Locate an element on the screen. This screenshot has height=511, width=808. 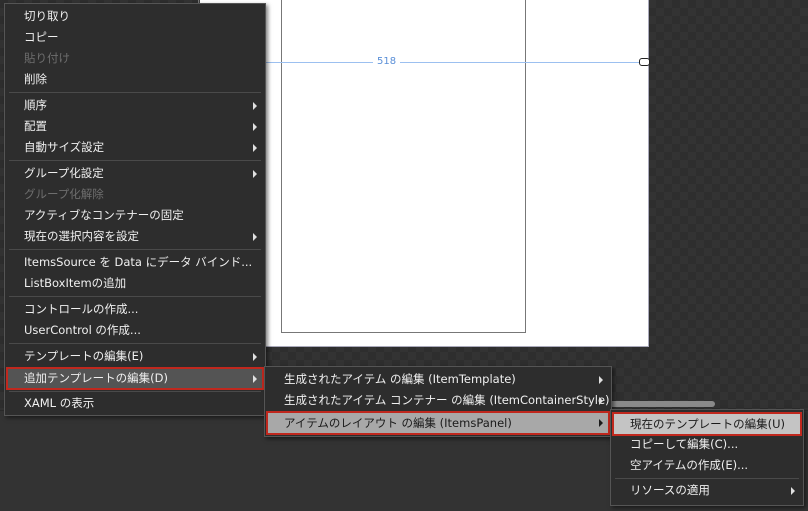
menu-item-label: テンプレートの編集(E) is located at coordinates (84, 356).